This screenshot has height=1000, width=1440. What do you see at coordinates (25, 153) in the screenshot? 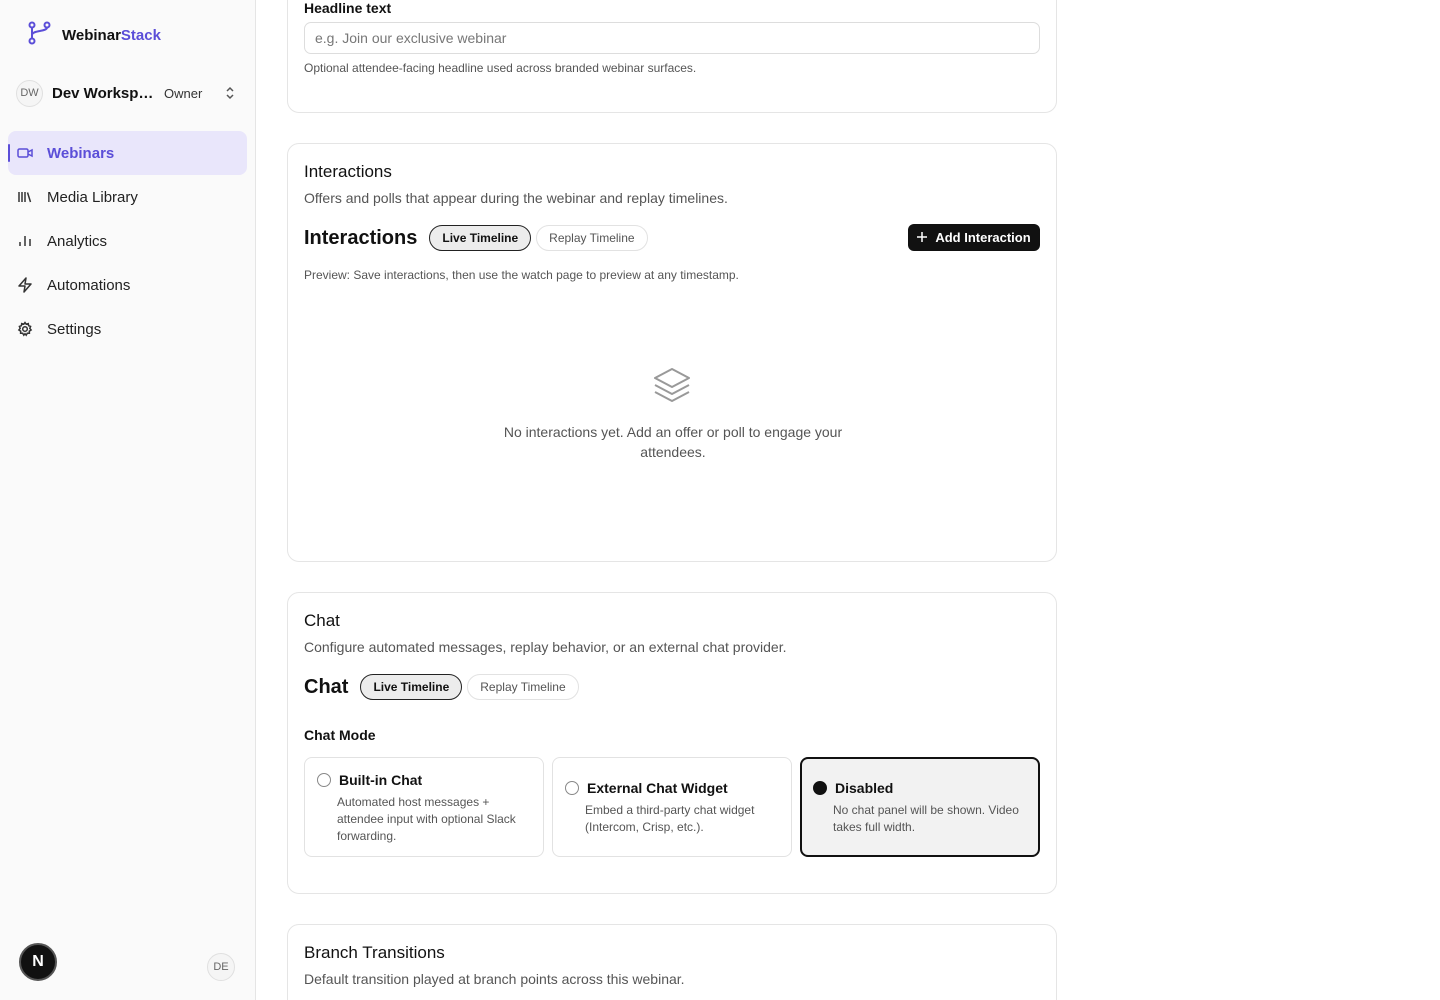
I see `video-icon` at bounding box center [25, 153].